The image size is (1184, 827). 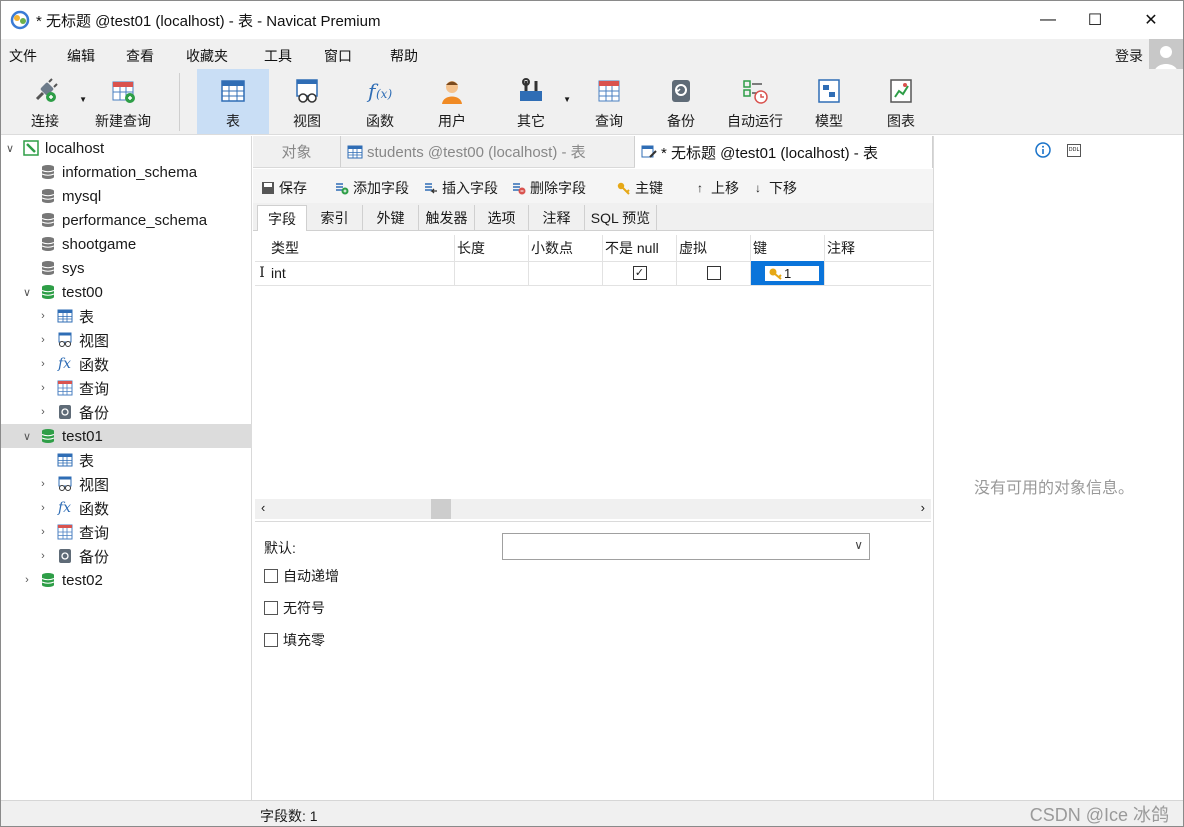 What do you see at coordinates (126, 364) in the screenshot?
I see `tree-test00-functions: › fx 函数` at bounding box center [126, 364].